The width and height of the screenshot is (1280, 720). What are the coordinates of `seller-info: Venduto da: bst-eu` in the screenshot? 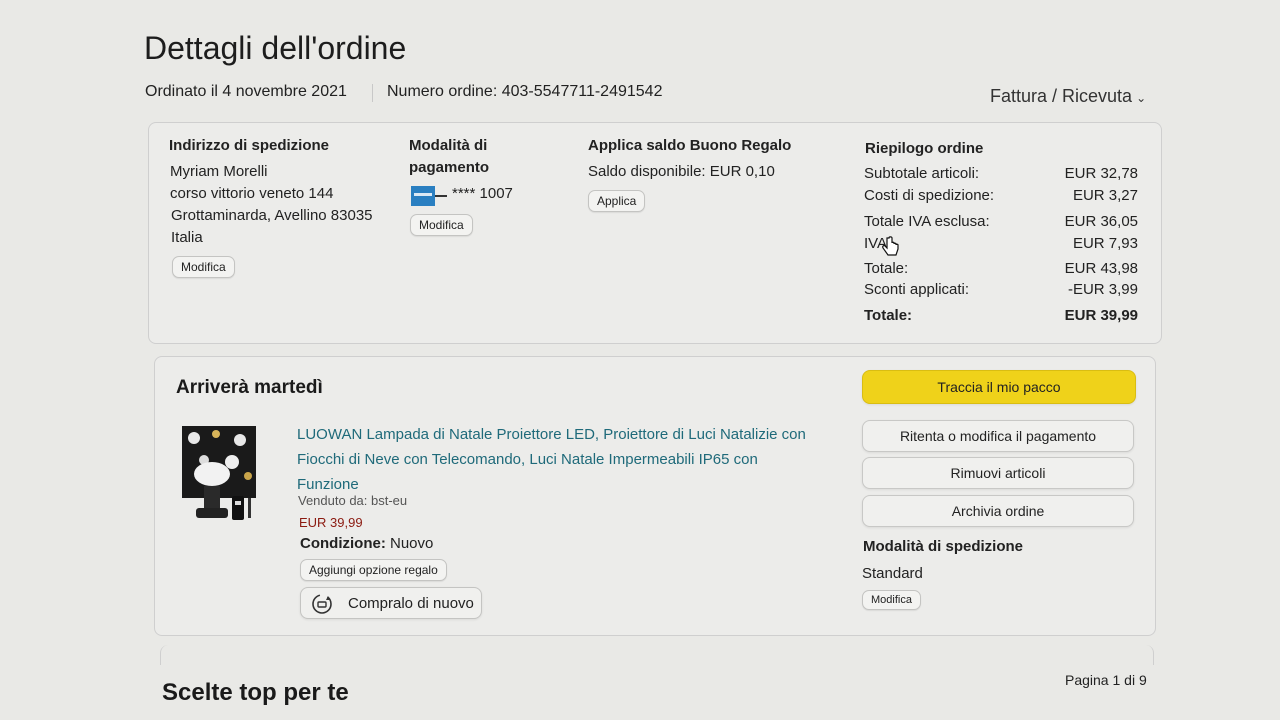 It's located at (353, 500).